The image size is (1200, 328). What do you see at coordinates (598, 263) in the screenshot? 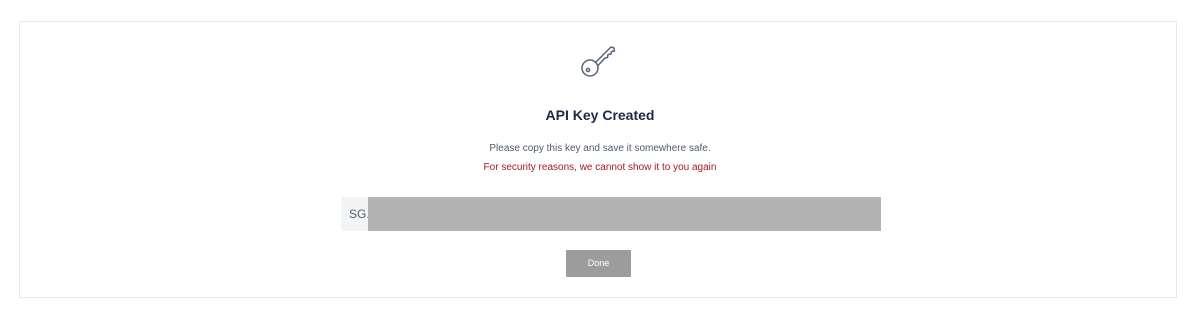
I see `done-button: Done` at bounding box center [598, 263].